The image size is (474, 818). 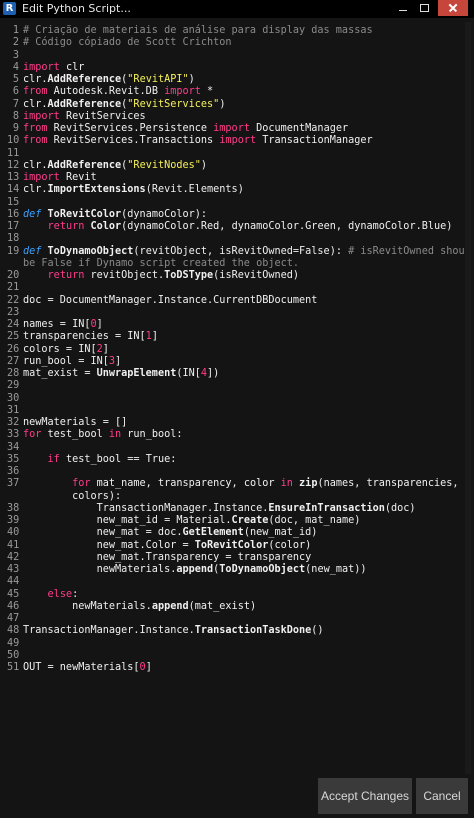 What do you see at coordinates (236, 668) in the screenshot?
I see `code-line: 51 OUT = newMaterials[0]` at bounding box center [236, 668].